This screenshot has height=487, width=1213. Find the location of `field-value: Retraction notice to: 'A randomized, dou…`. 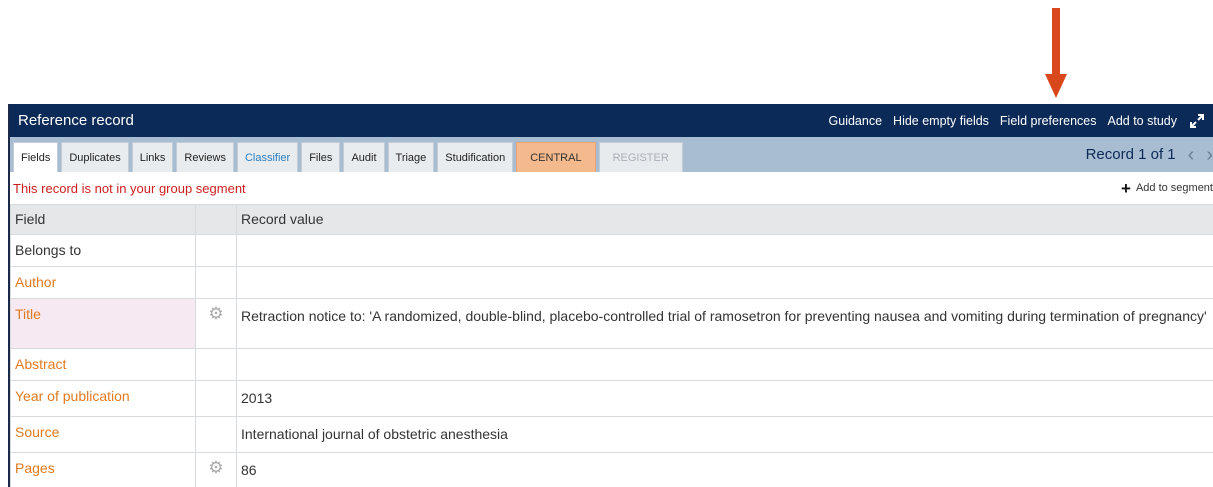

field-value: Retraction notice to: 'A randomized, dou… is located at coordinates (724, 323).